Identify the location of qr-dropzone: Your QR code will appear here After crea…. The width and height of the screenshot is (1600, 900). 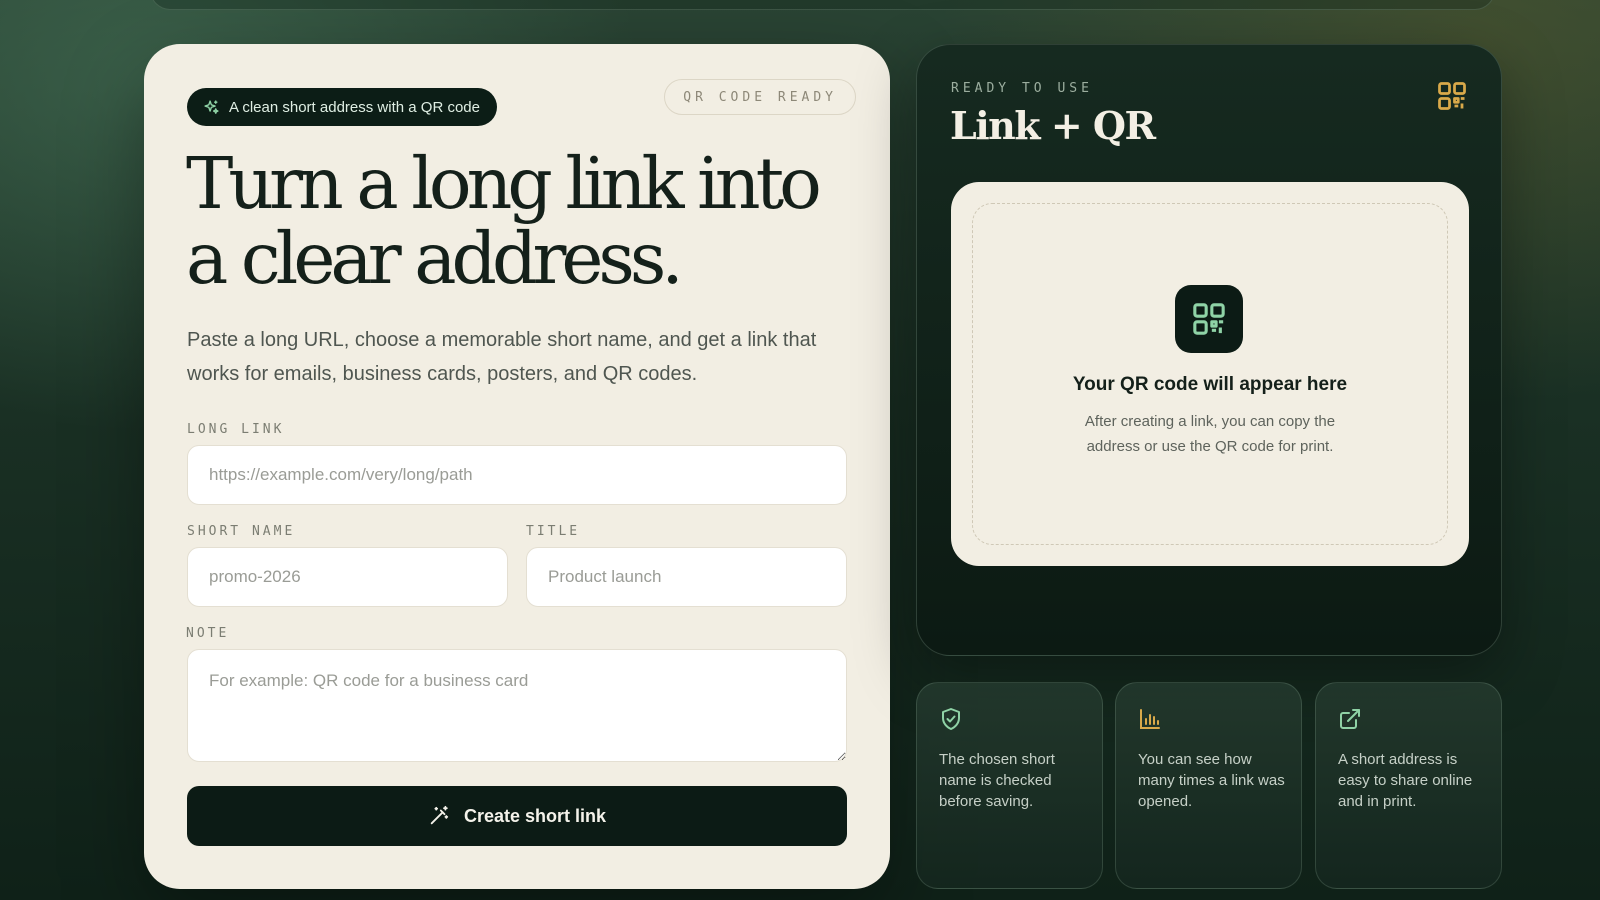
(1210, 374).